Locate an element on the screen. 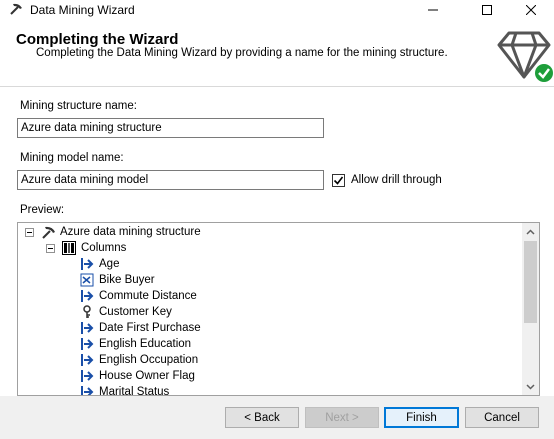  column-label: Customer Key is located at coordinates (135, 312).